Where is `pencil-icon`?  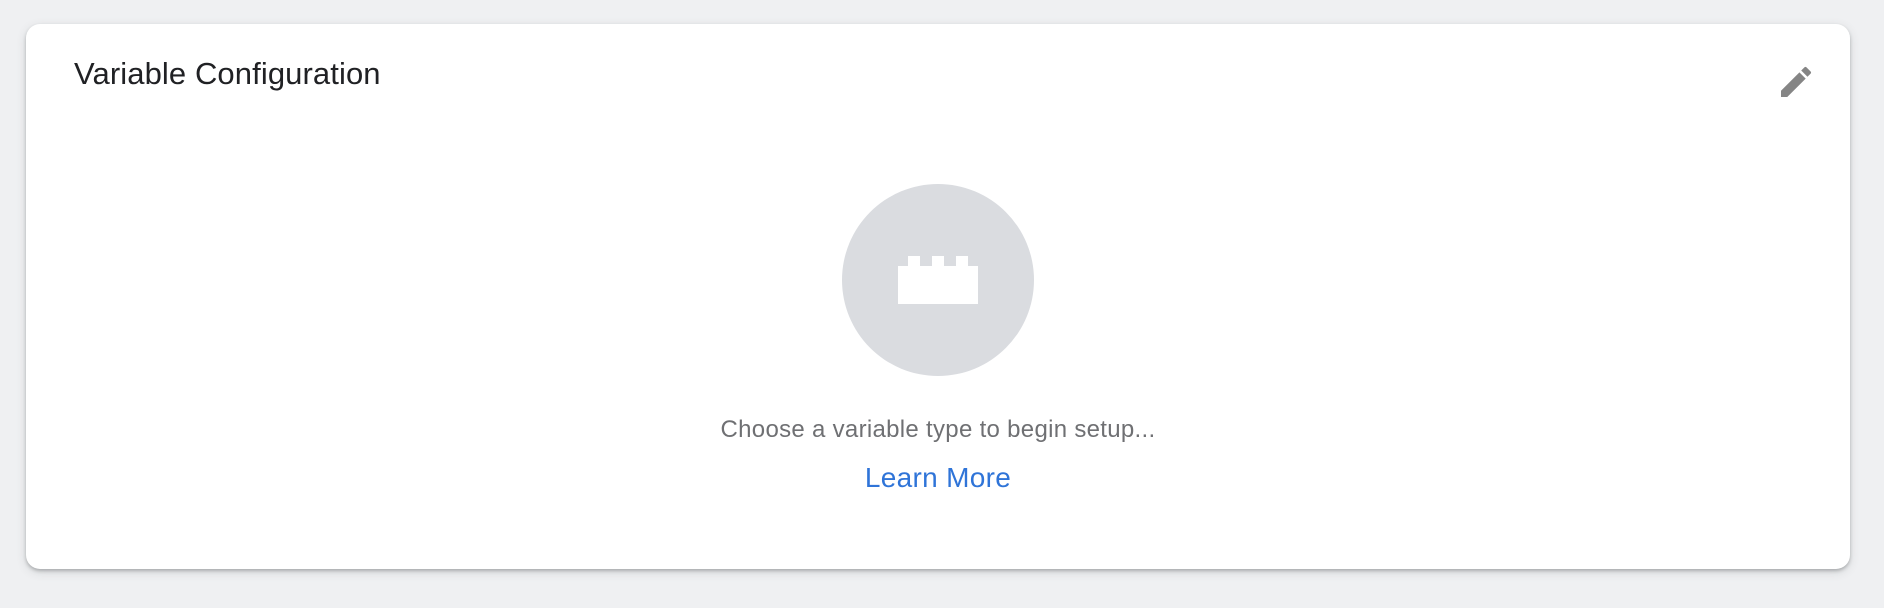 pencil-icon is located at coordinates (1796, 81).